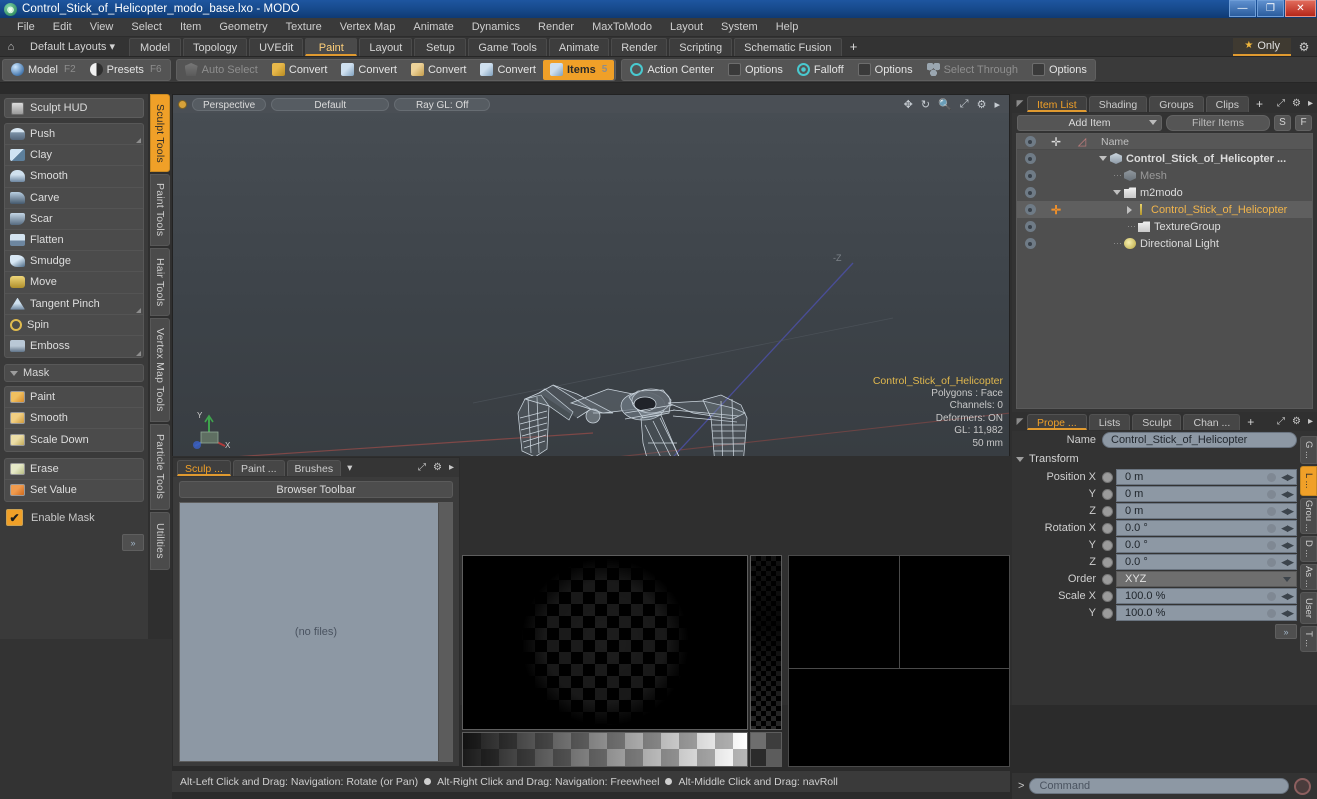 The height and width of the screenshot is (799, 1317). What do you see at coordinates (766, 642) in the screenshot?
I see `brush-strip-preview` at bounding box center [766, 642].